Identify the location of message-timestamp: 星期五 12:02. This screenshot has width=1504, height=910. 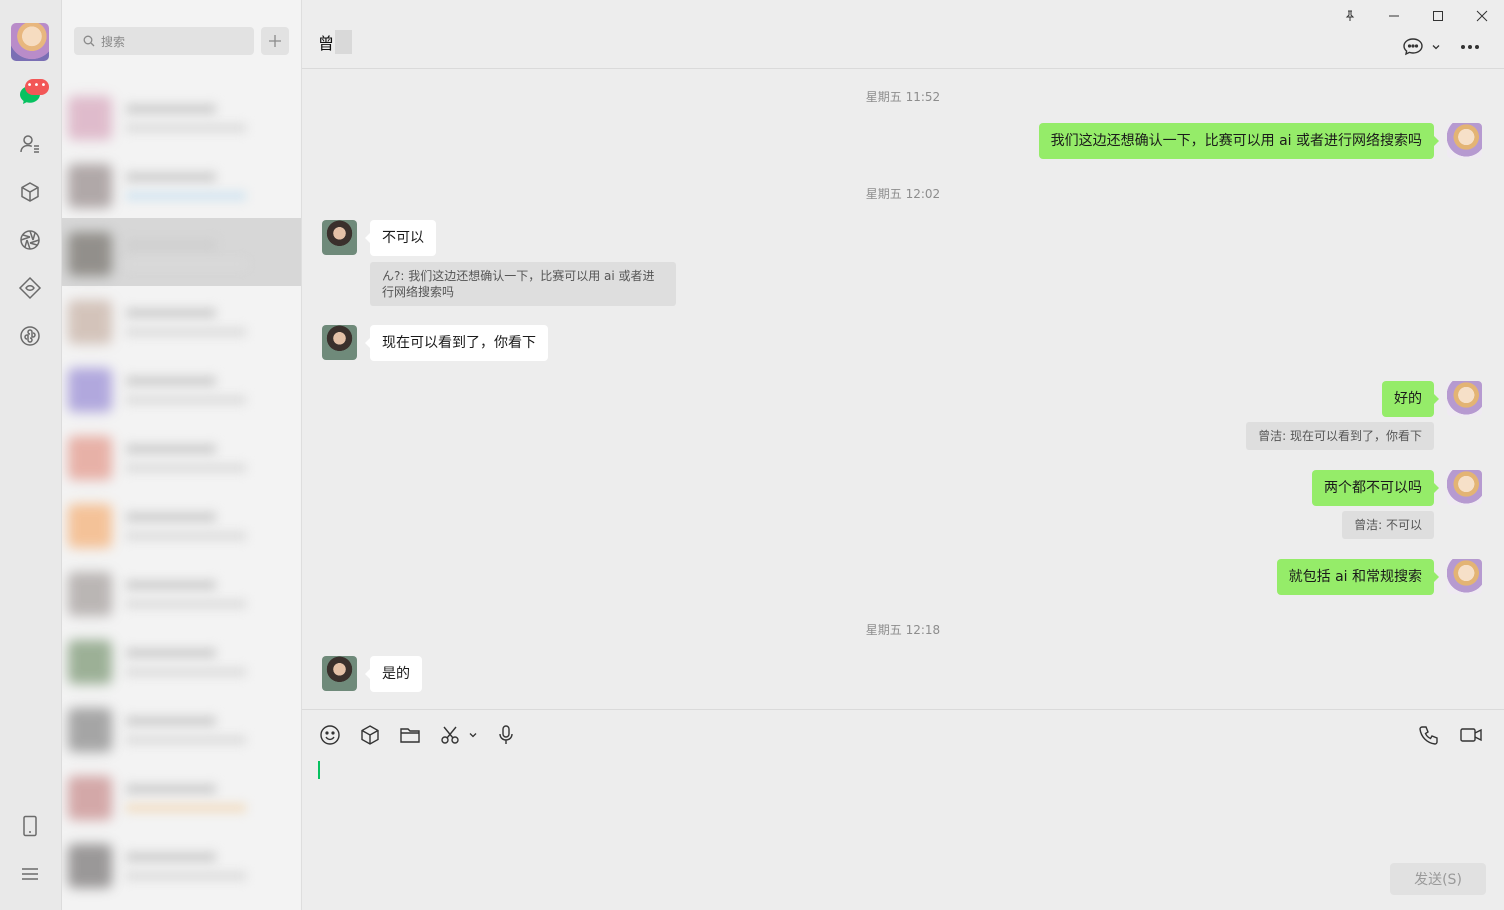
(903, 194).